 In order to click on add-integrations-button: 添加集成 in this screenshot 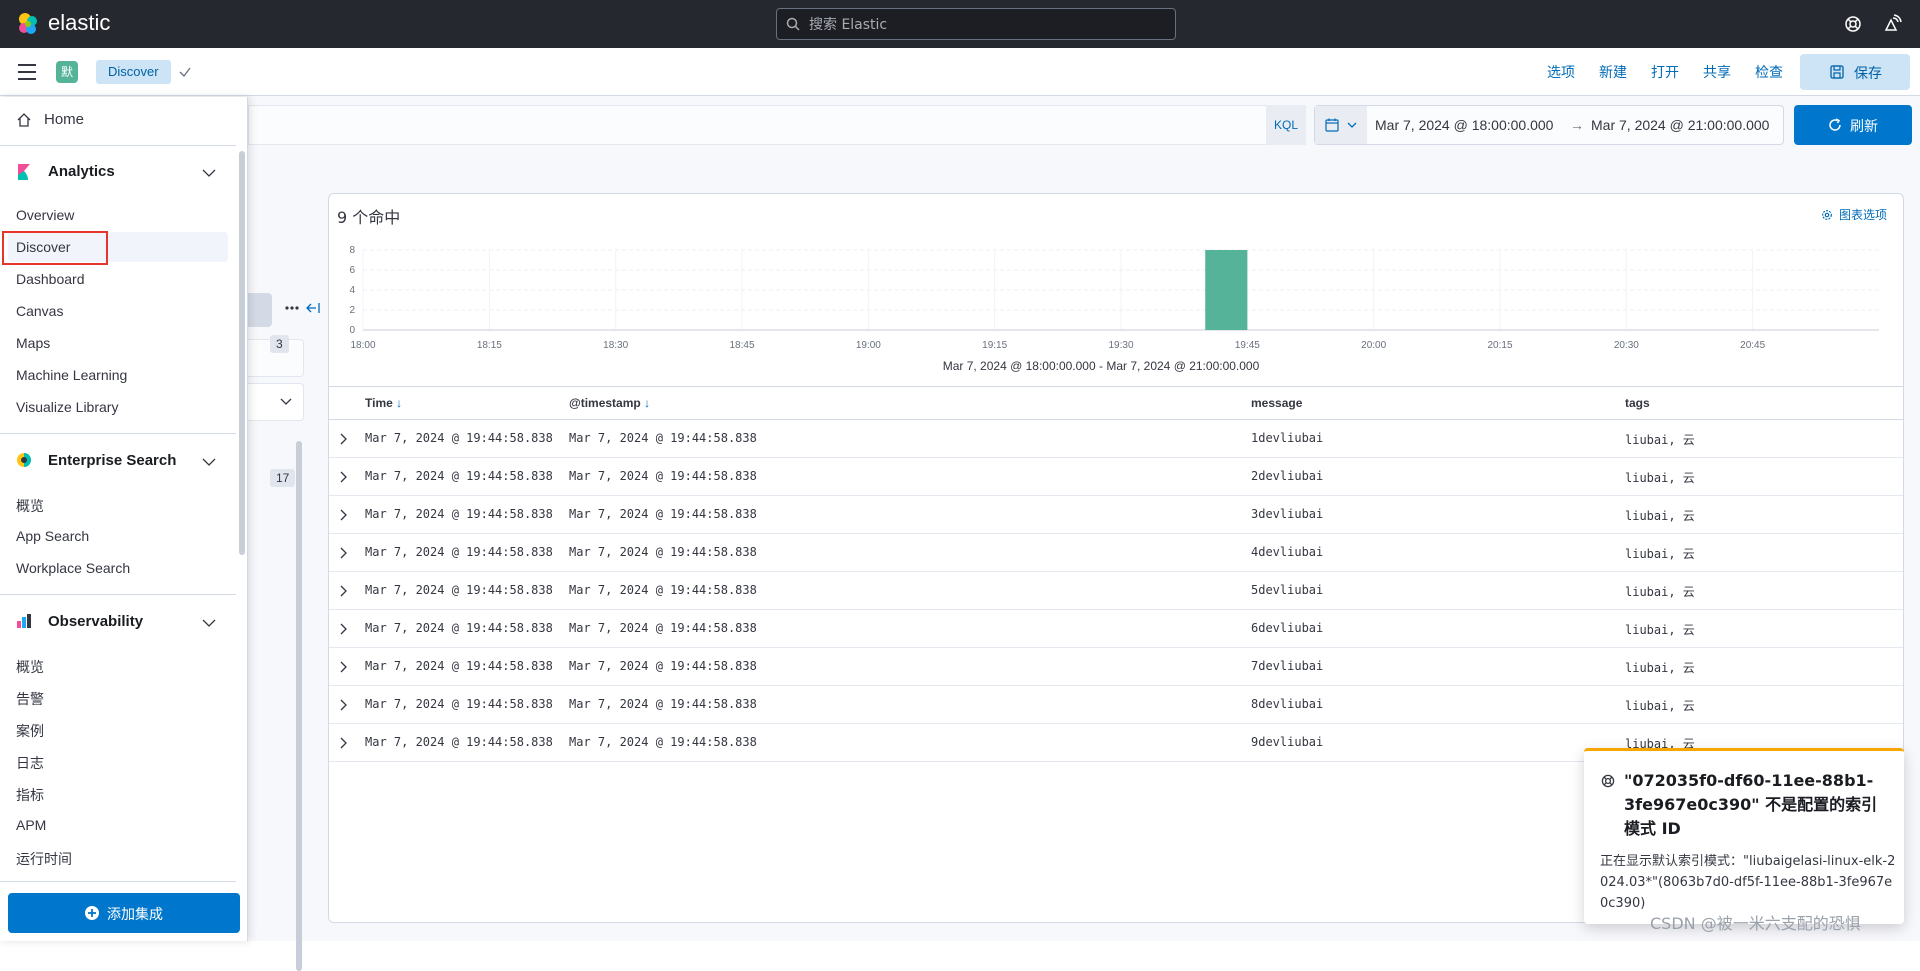, I will do `click(124, 913)`.